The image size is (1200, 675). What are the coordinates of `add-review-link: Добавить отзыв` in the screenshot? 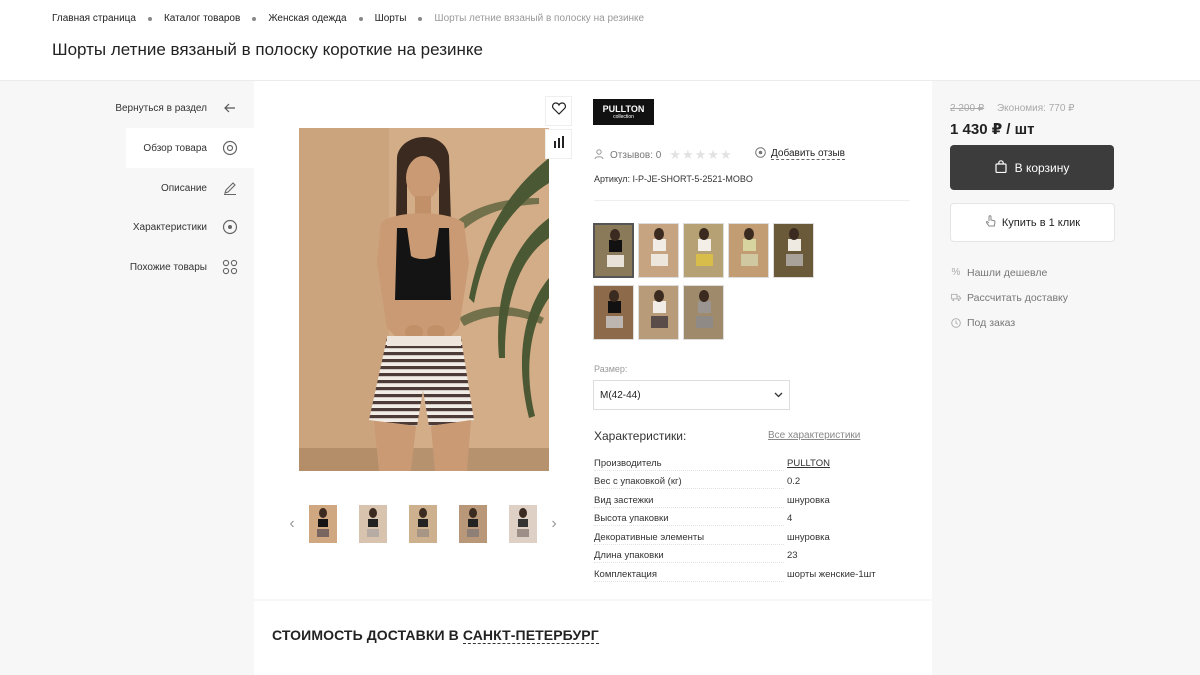 It's located at (800, 154).